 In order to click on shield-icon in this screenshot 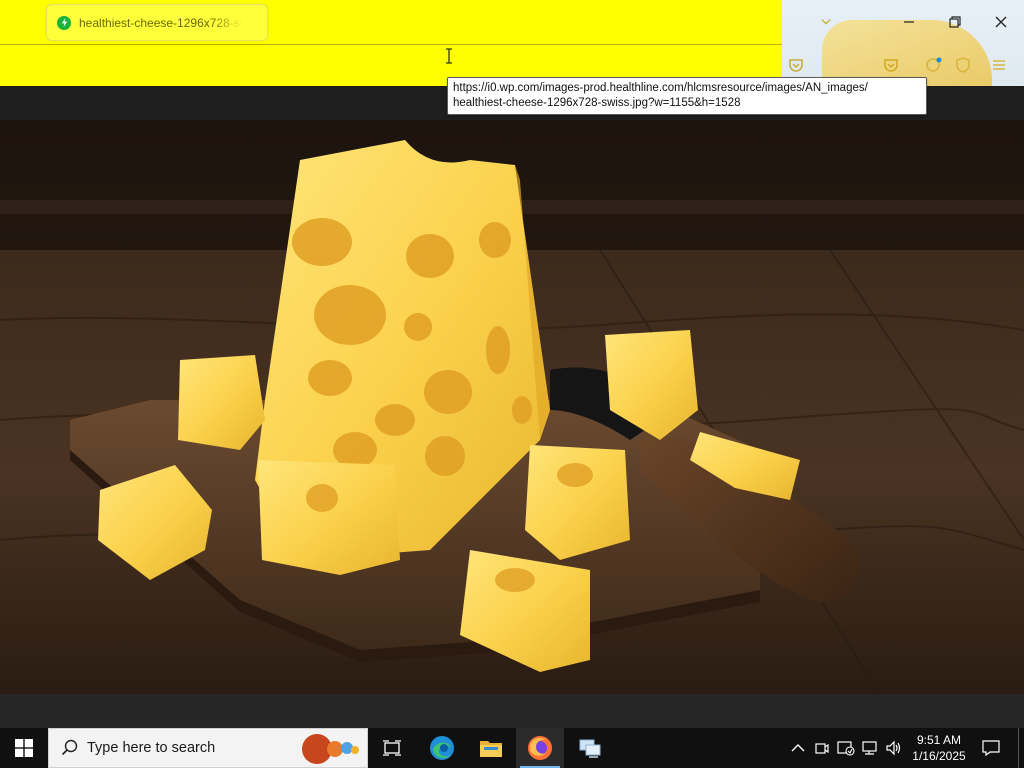, I will do `click(963, 65)`.